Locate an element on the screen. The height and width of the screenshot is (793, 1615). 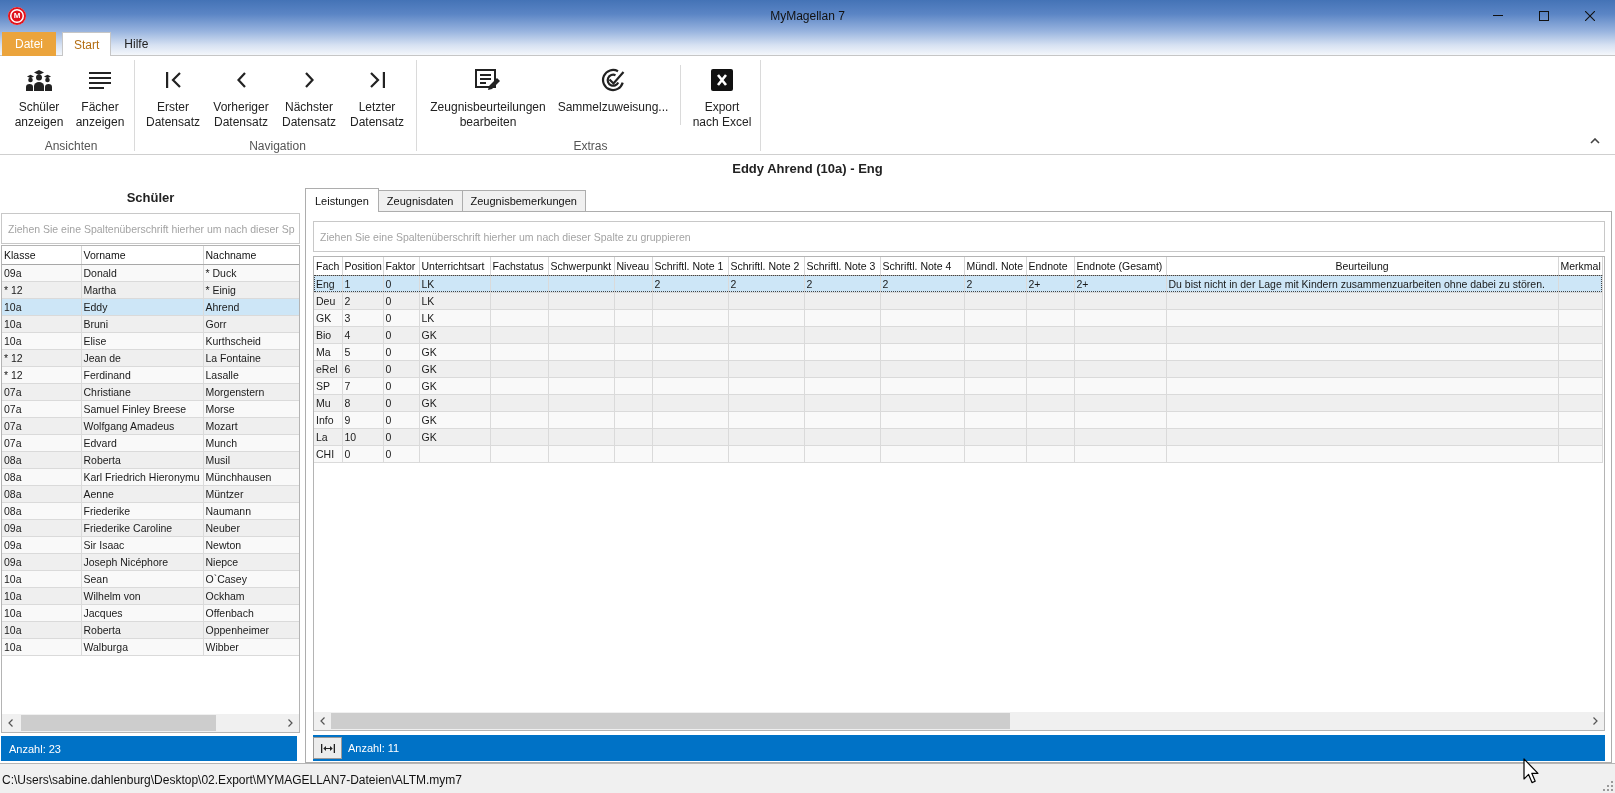
show-students-button: Schüler anzeigen is located at coordinates (39, 95).